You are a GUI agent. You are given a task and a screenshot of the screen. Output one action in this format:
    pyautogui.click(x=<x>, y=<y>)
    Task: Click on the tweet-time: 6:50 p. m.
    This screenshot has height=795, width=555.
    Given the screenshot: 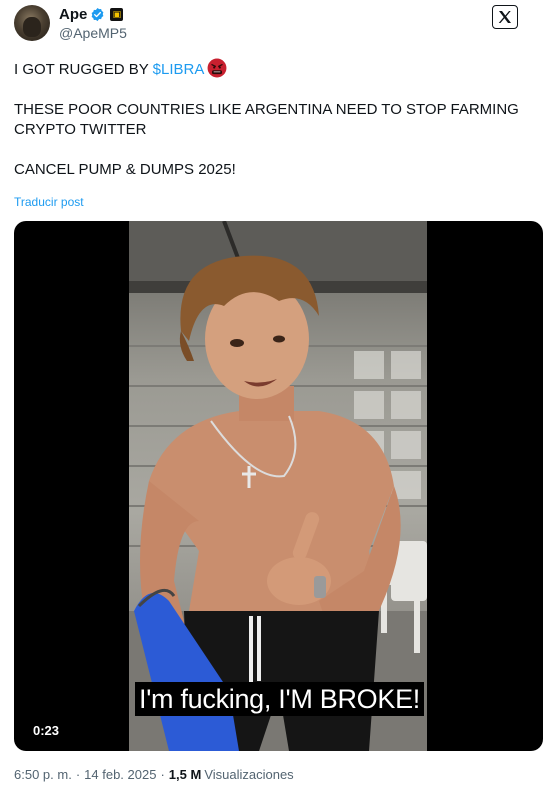 What is the action you would take?
    pyautogui.click(x=43, y=774)
    